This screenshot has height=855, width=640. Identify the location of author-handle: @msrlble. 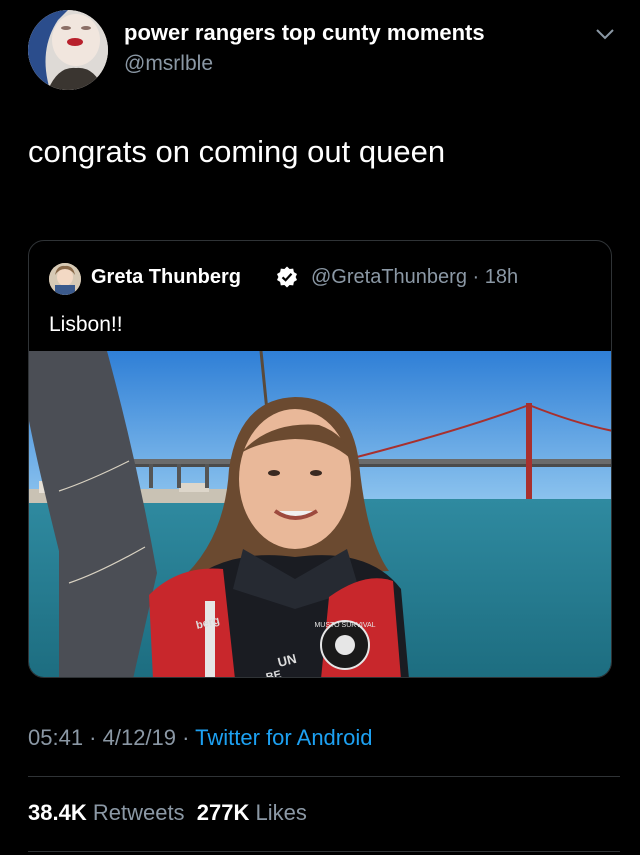
(168, 64).